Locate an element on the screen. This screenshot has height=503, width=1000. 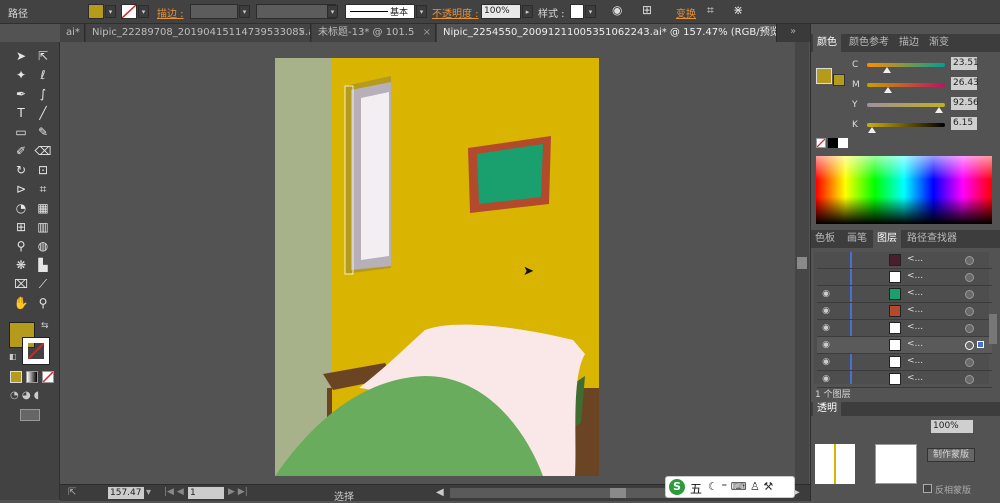
zoom-input: 157.47 is located at coordinates (126, 493).